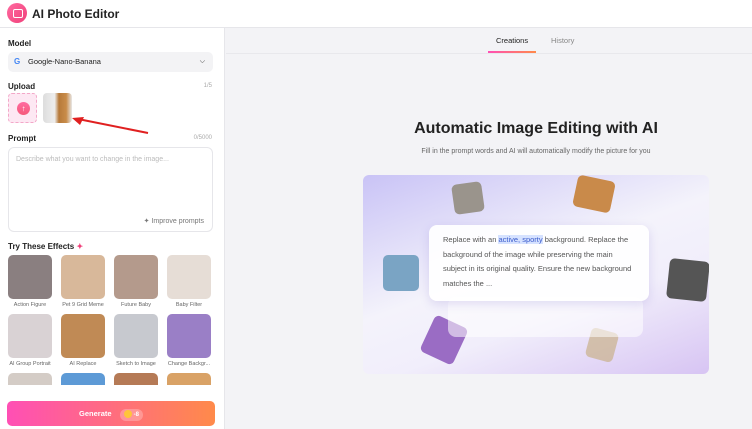 This screenshot has width=752, height=429. Describe the element at coordinates (22, 138) in the screenshot. I see `prompt-label: Prompt` at that location.